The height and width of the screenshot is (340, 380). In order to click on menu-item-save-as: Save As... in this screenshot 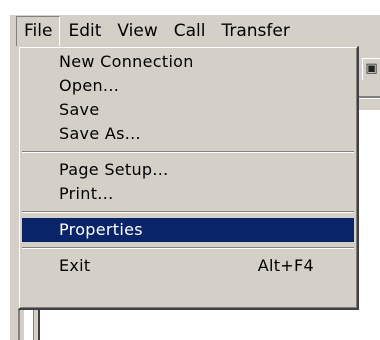, I will do `click(188, 134)`.